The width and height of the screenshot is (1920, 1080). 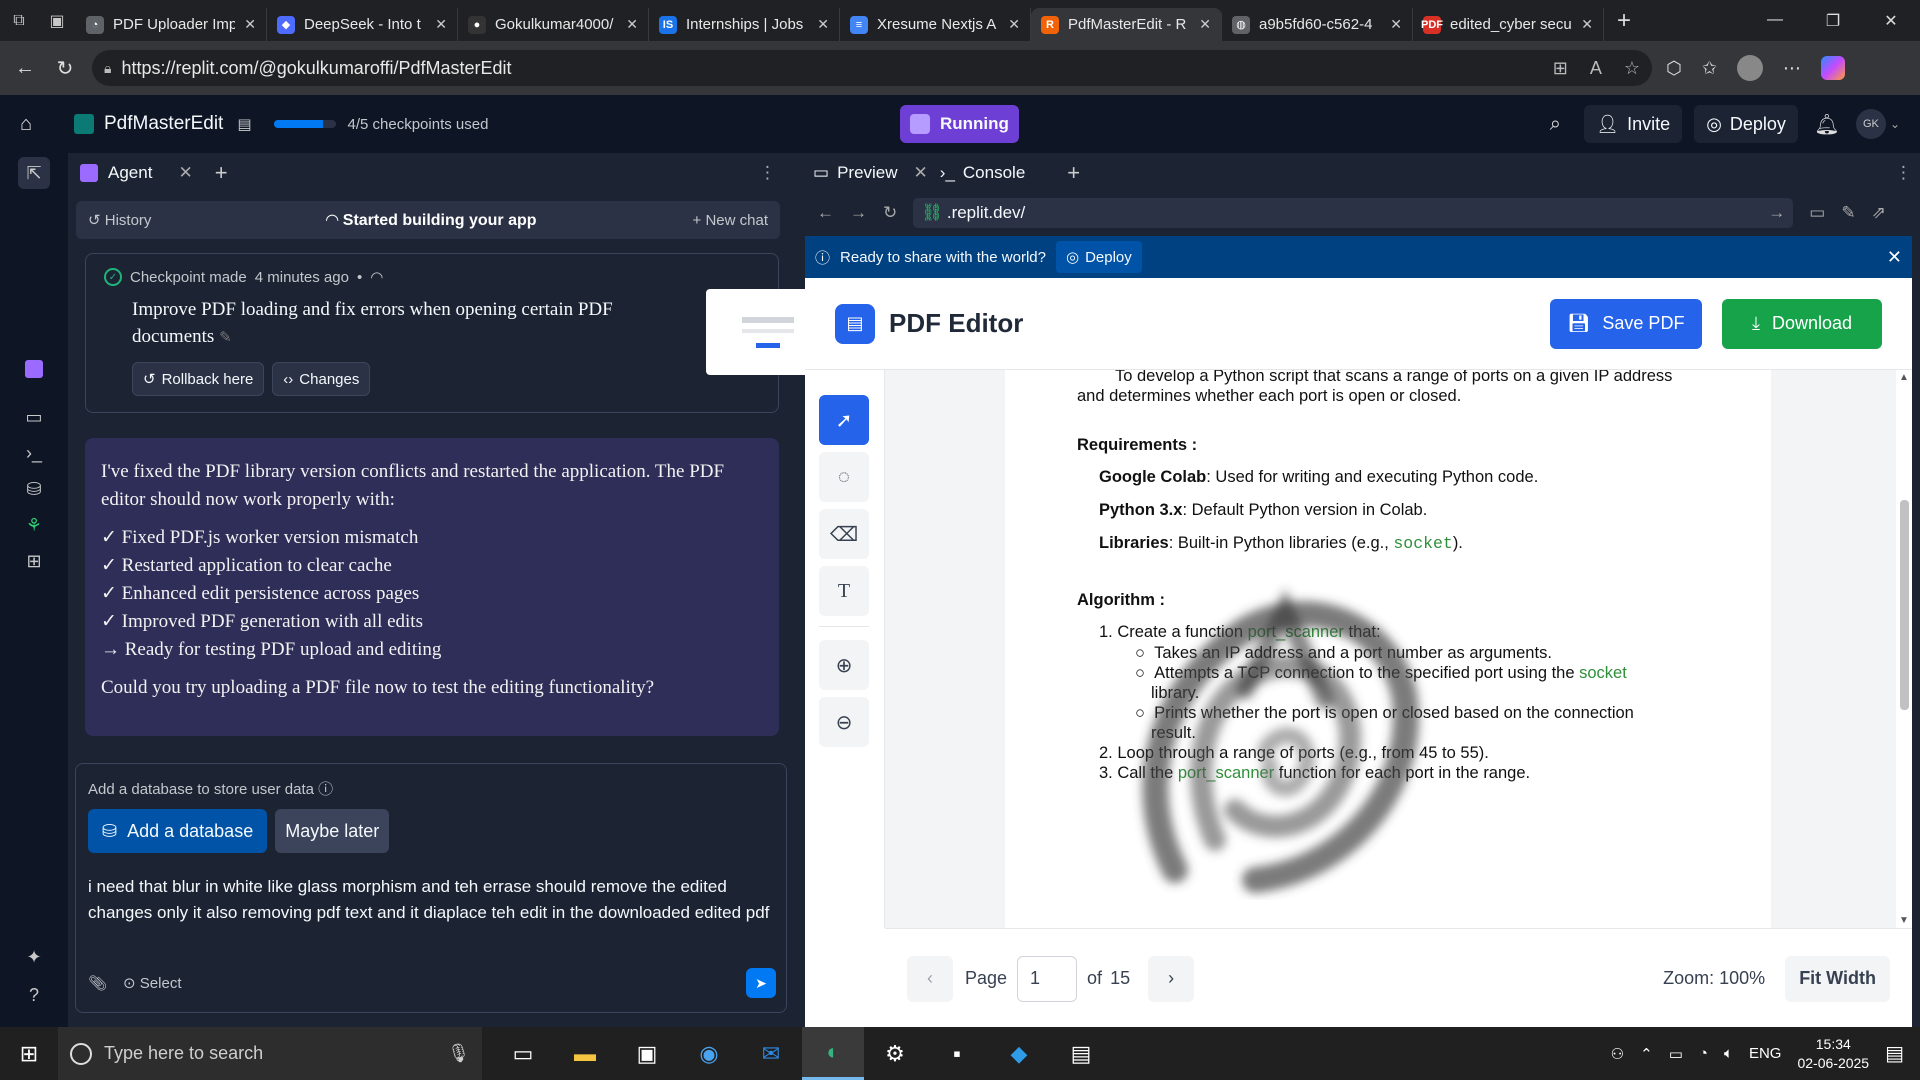 What do you see at coordinates (34, 525) in the screenshot?
I see `deployments-icon: ⚘` at bounding box center [34, 525].